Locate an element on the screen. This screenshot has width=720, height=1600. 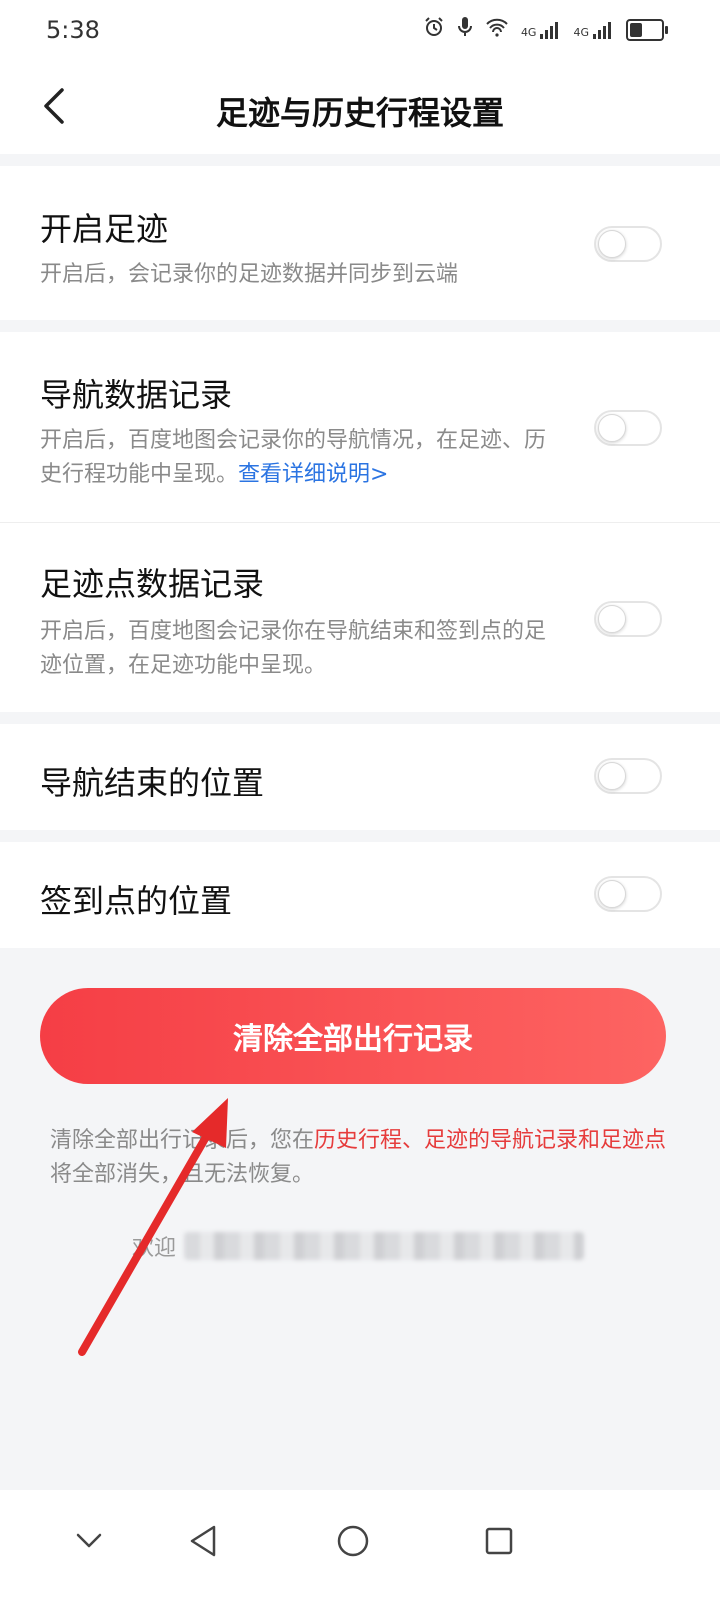
recents-square-icon is located at coordinates (499, 1543).